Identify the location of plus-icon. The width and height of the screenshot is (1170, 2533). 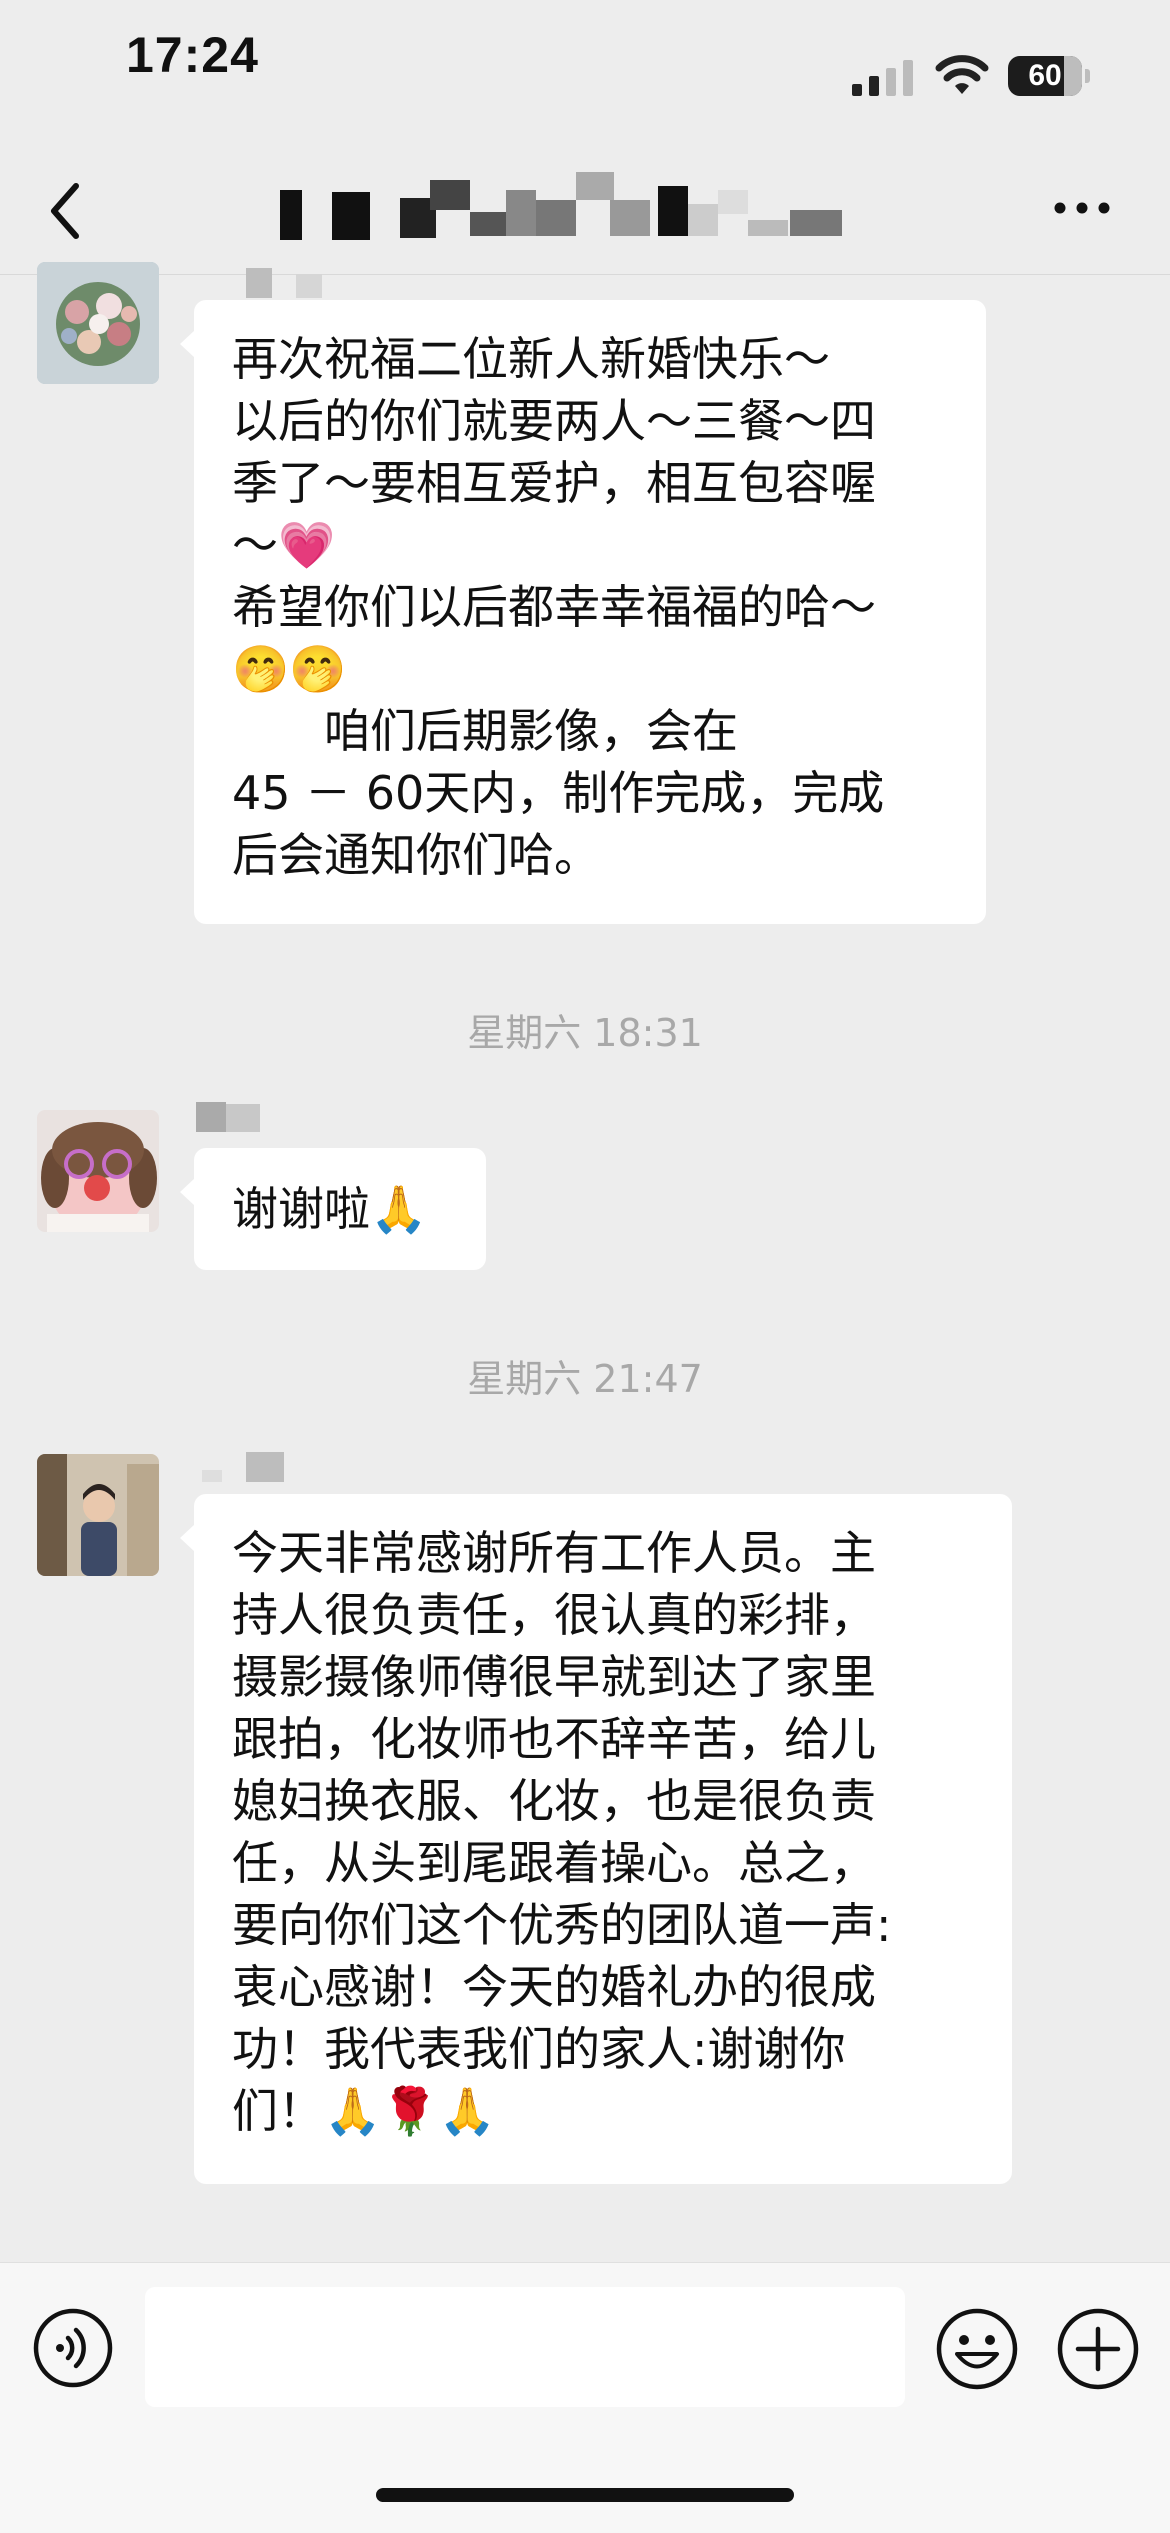
(1098, 2349).